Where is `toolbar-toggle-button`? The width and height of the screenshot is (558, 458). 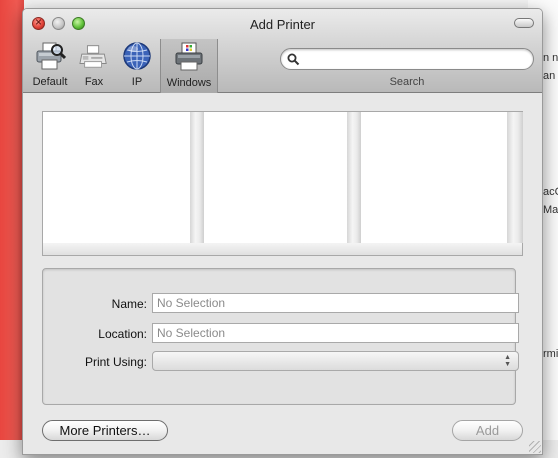
toolbar-toggle-button is located at coordinates (524, 23).